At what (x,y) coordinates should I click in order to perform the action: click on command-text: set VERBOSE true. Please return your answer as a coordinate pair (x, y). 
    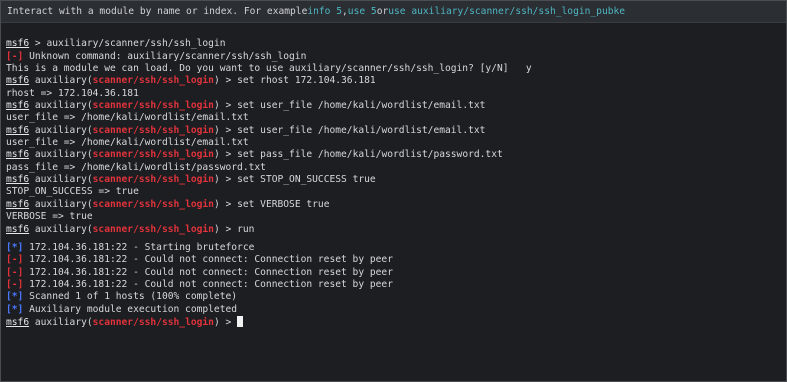
    Looking at the image, I should click on (283, 204).